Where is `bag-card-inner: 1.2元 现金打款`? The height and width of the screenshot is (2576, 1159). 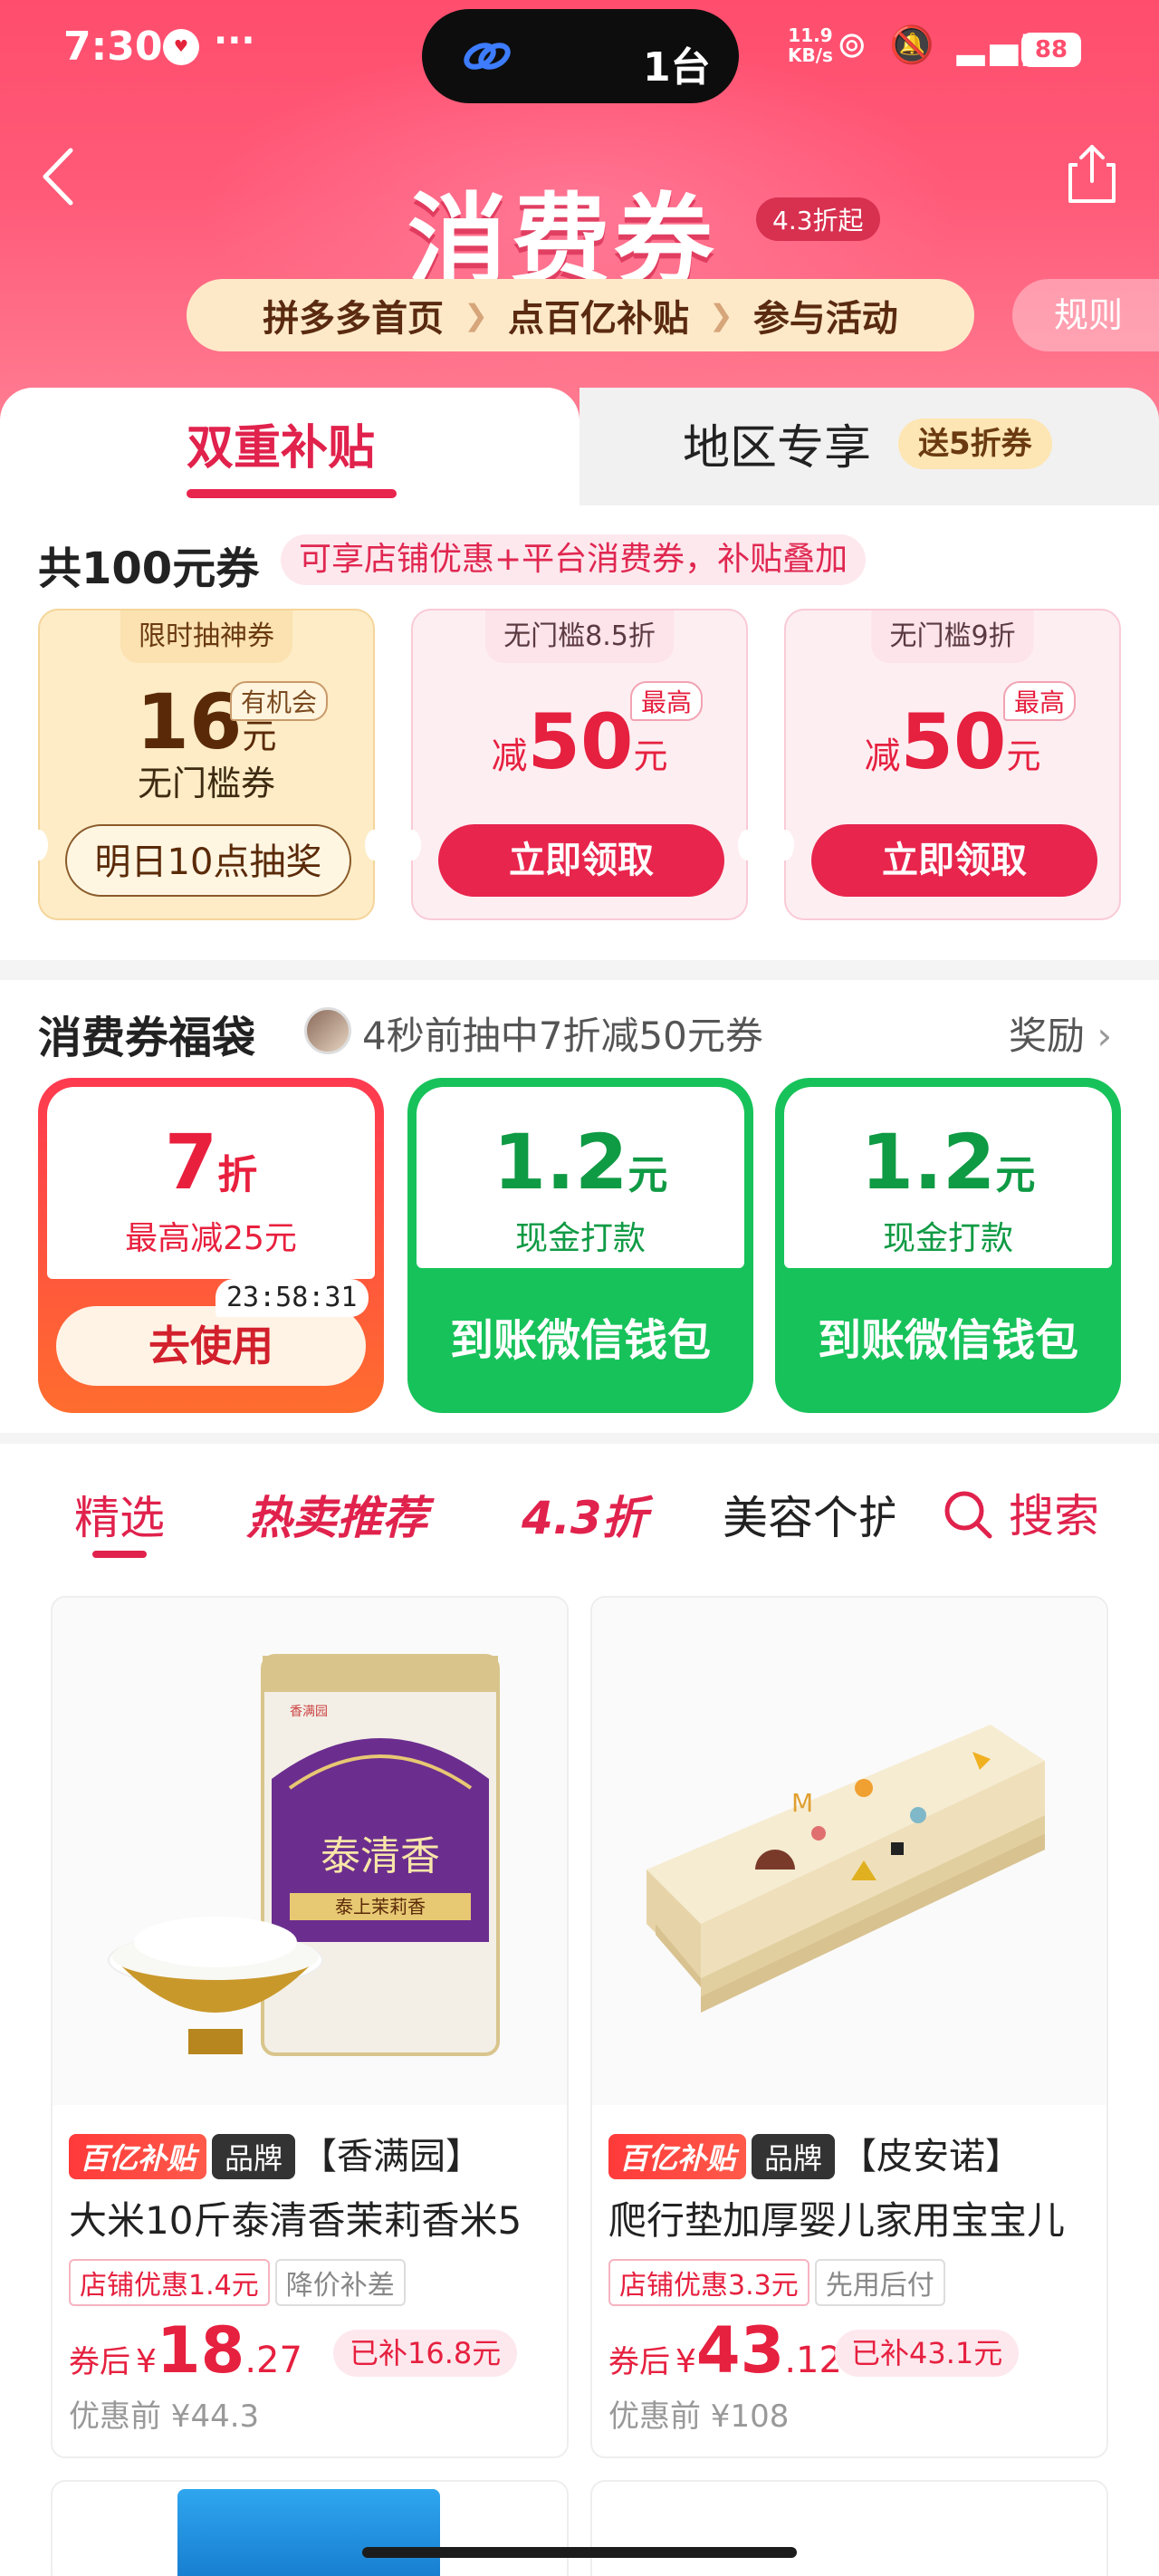
bag-card-inner: 1.2元 现金打款 is located at coordinates (580, 1177).